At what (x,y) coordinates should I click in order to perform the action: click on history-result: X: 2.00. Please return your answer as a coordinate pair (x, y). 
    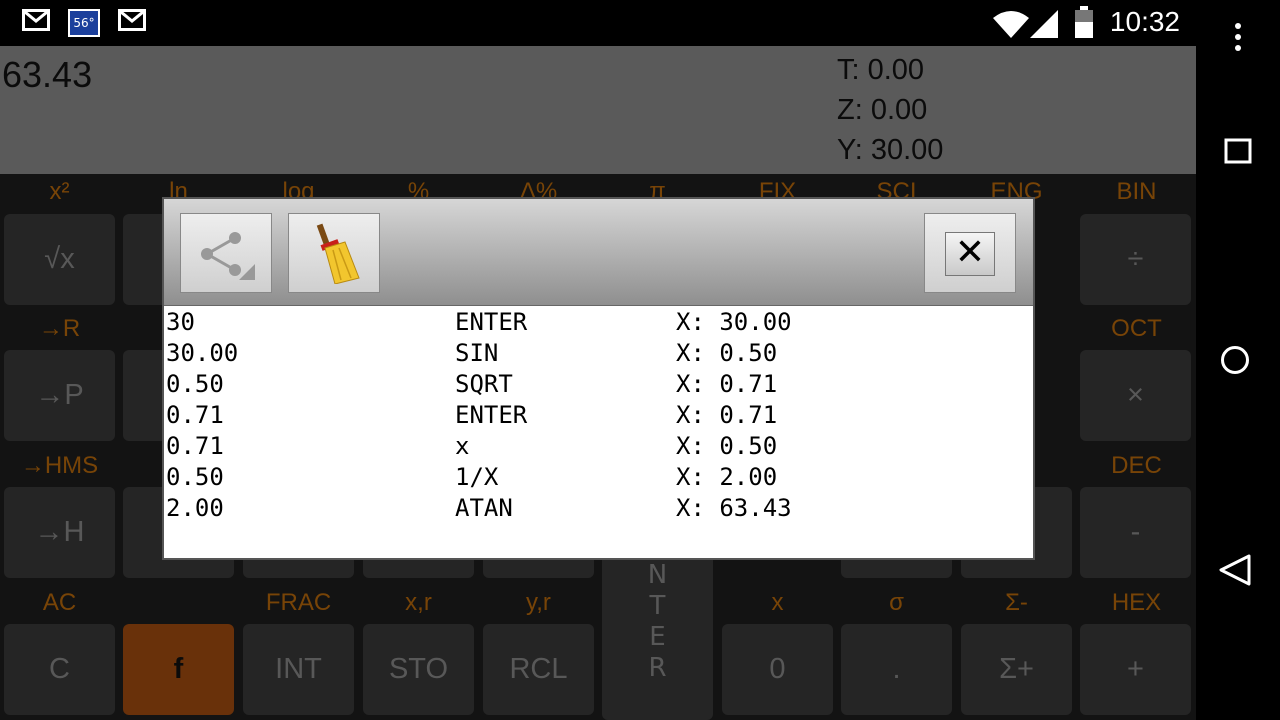
    Looking at the image, I should click on (727, 477).